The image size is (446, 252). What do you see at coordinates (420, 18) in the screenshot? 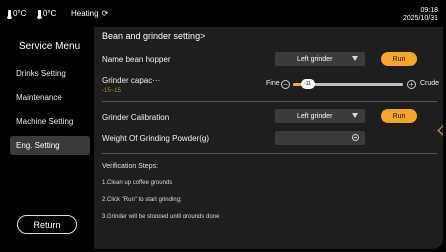
I see `clock-date: 2025/10/31` at bounding box center [420, 18].